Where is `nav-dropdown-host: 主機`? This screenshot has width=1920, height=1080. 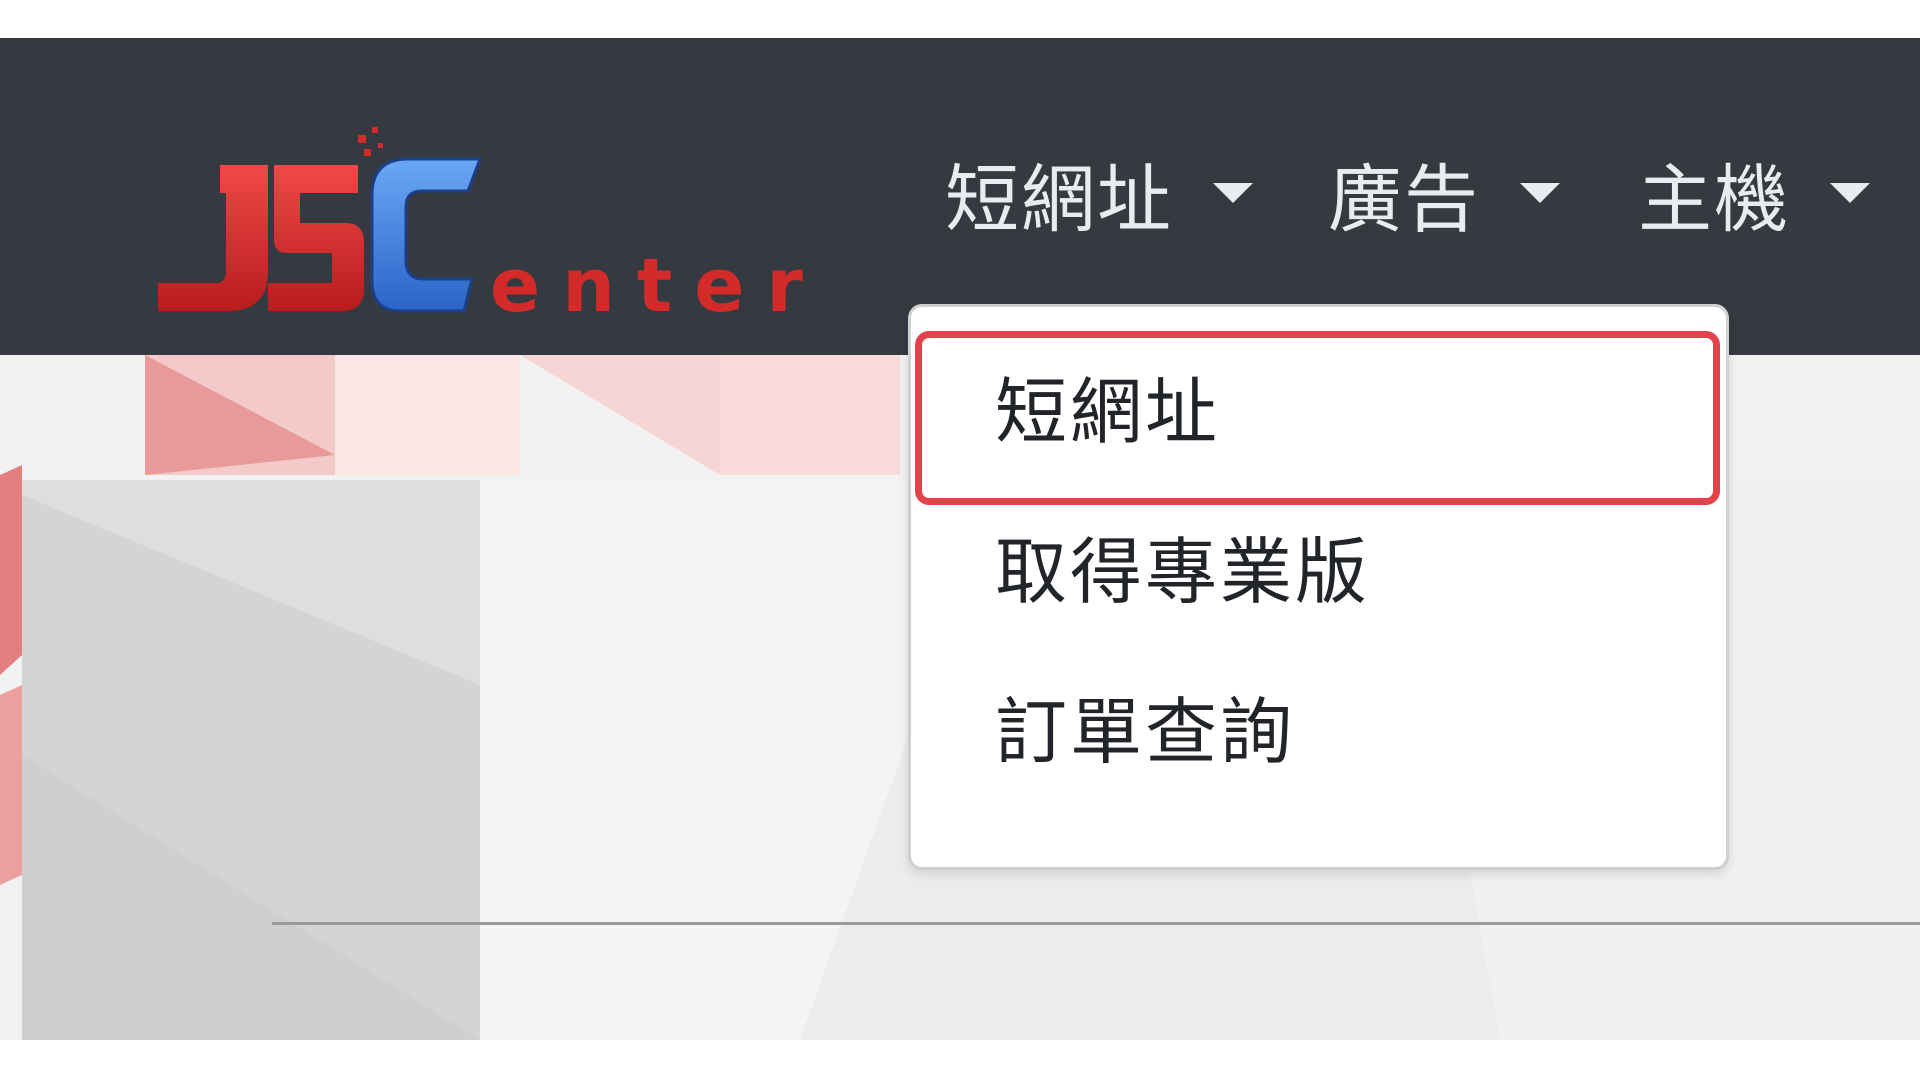
nav-dropdown-host: 主機 is located at coordinates (1754, 193).